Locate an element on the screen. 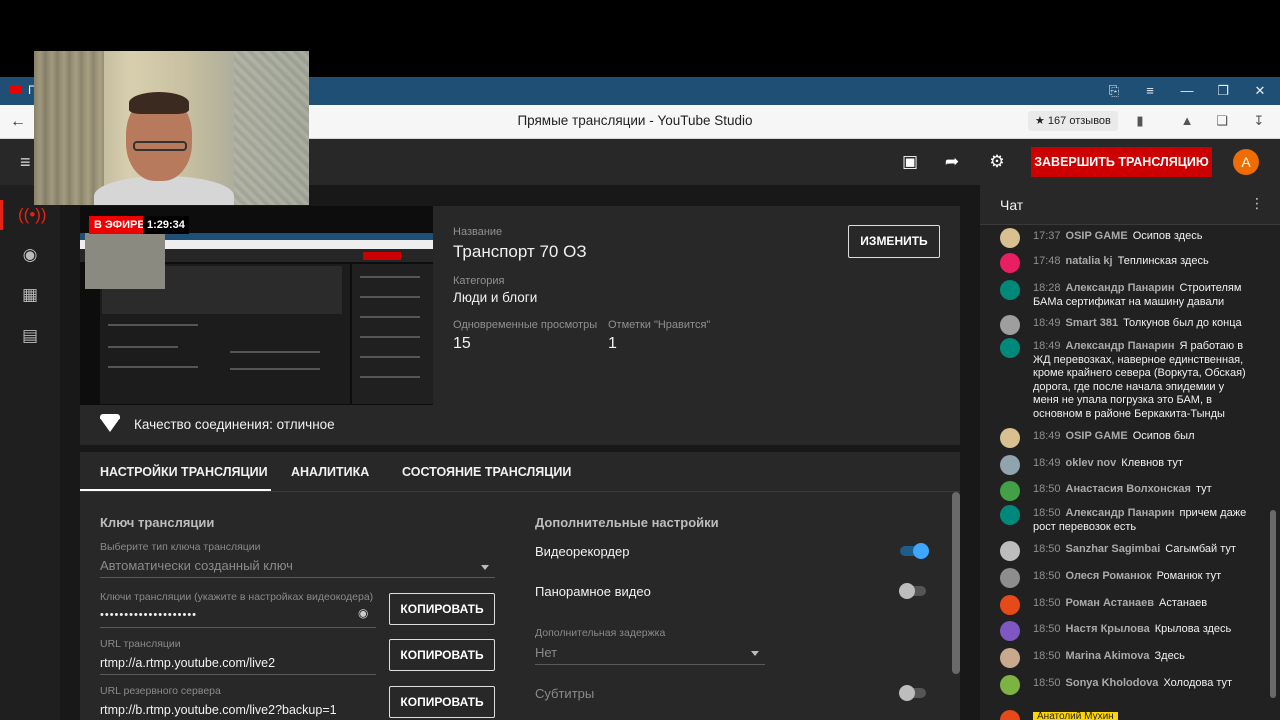 This screenshot has height=720, width=1280. chat-time: 18:49 is located at coordinates (1047, 436).